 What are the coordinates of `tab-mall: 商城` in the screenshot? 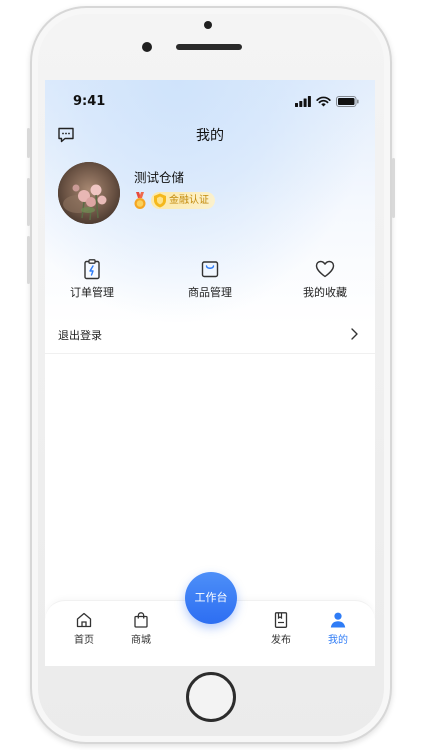 It's located at (141, 628).